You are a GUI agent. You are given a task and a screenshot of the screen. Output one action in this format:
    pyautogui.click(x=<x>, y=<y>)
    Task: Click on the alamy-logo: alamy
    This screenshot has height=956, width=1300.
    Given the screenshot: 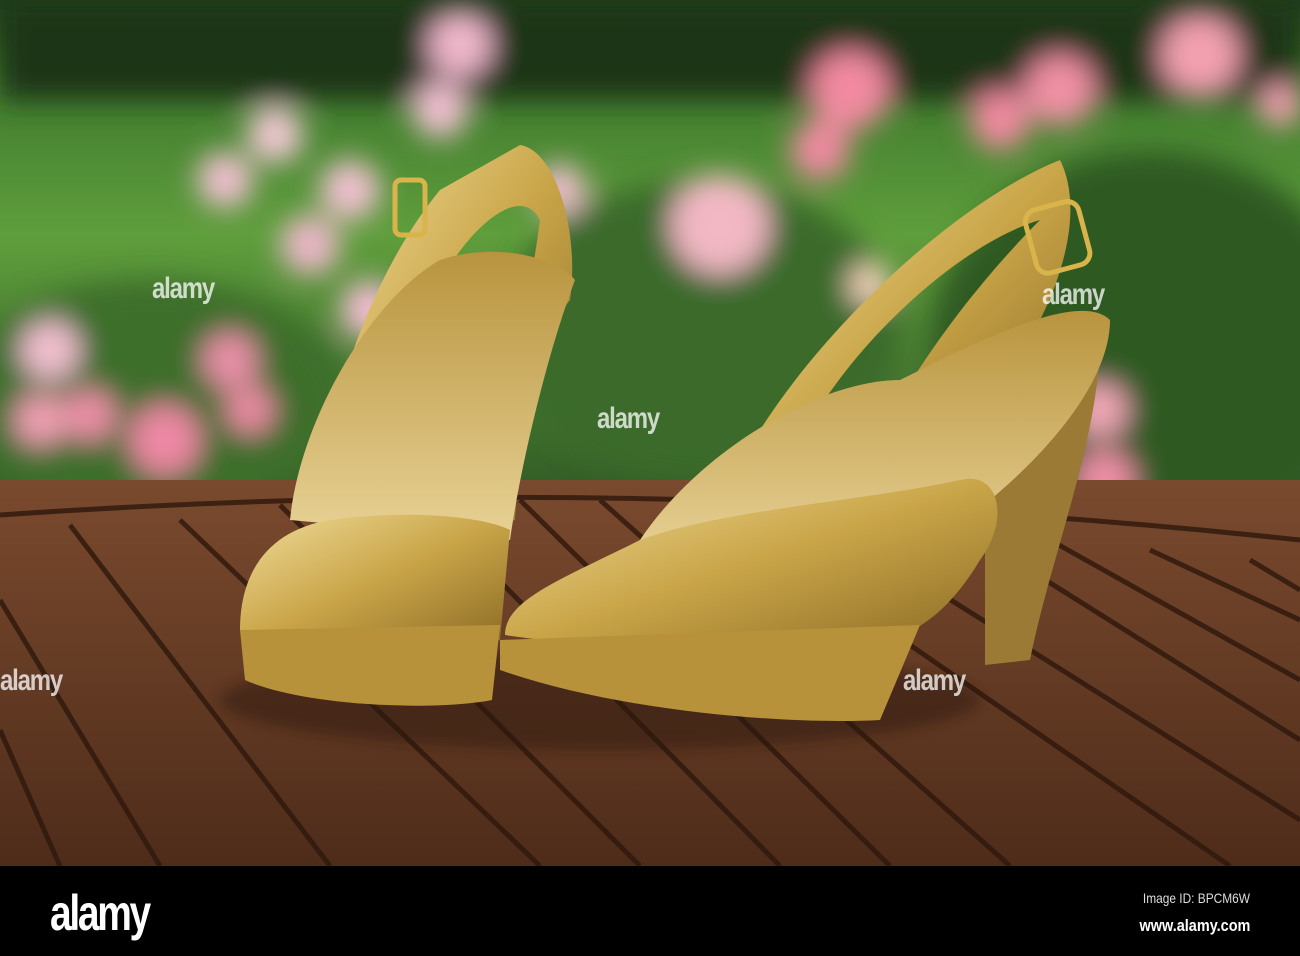 What is the action you would take?
    pyautogui.click(x=100, y=913)
    